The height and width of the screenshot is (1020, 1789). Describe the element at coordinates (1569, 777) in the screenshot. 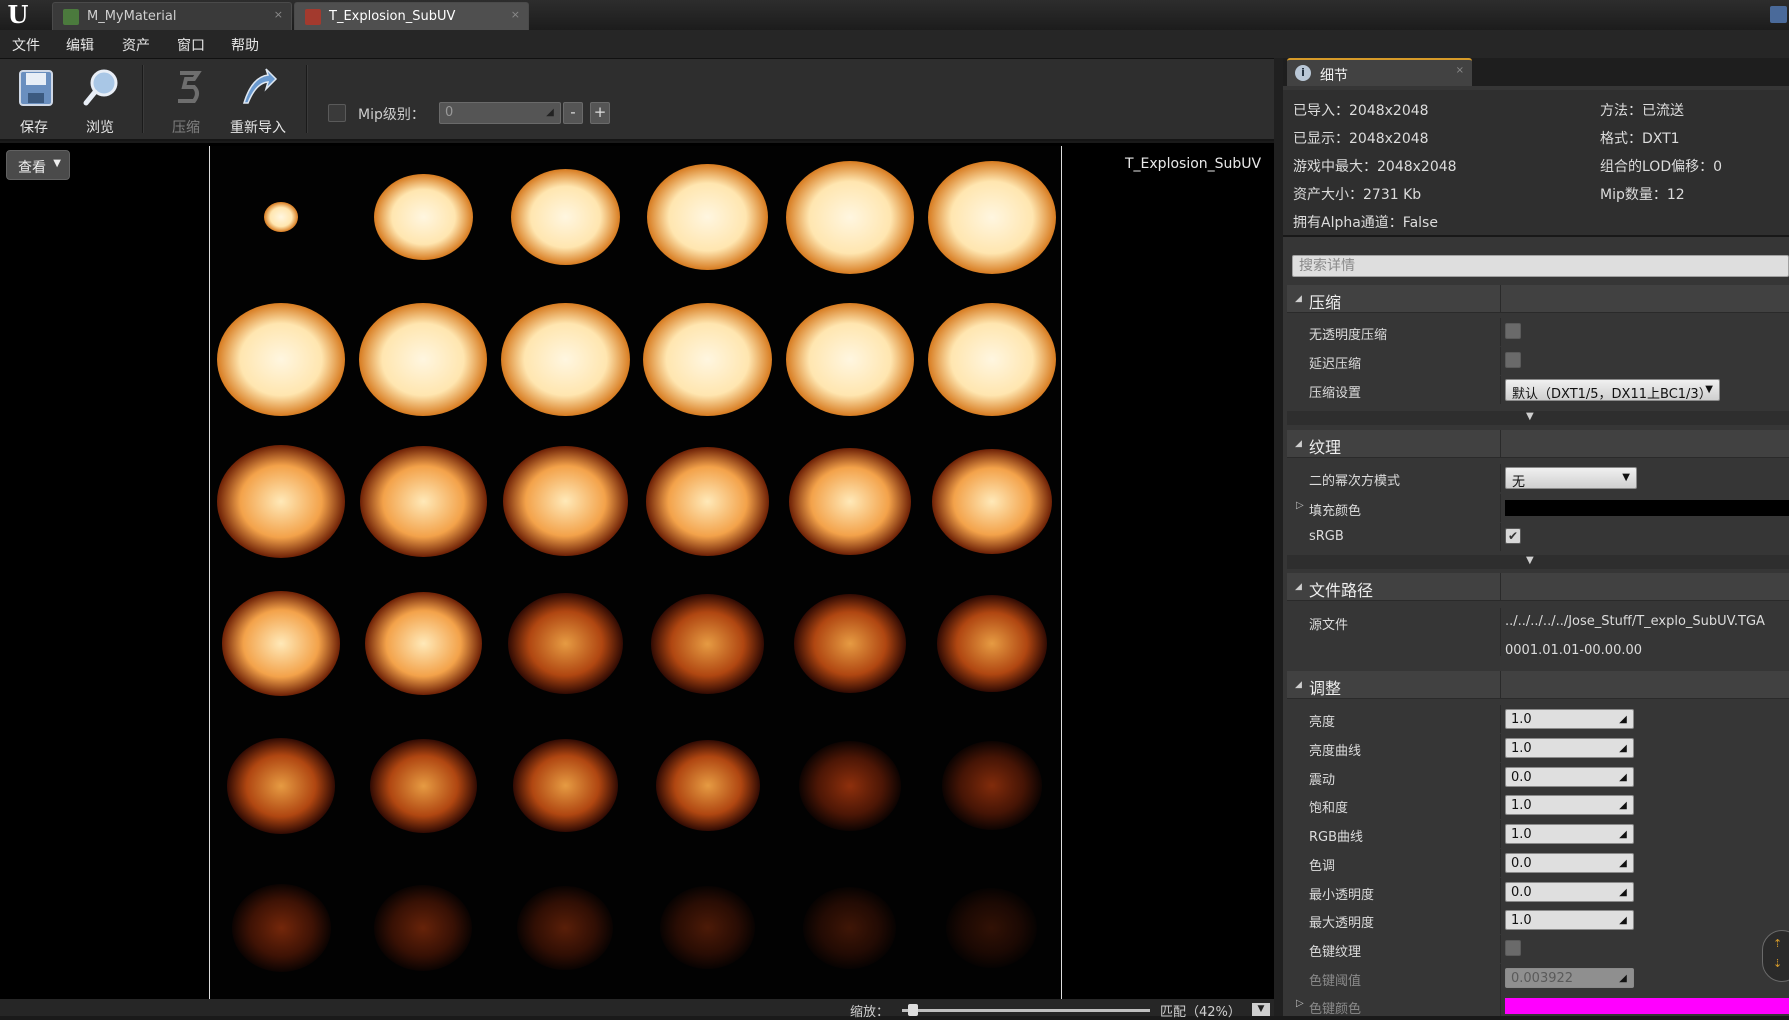

I see `vibrance-field: 0.0 ◢` at that location.